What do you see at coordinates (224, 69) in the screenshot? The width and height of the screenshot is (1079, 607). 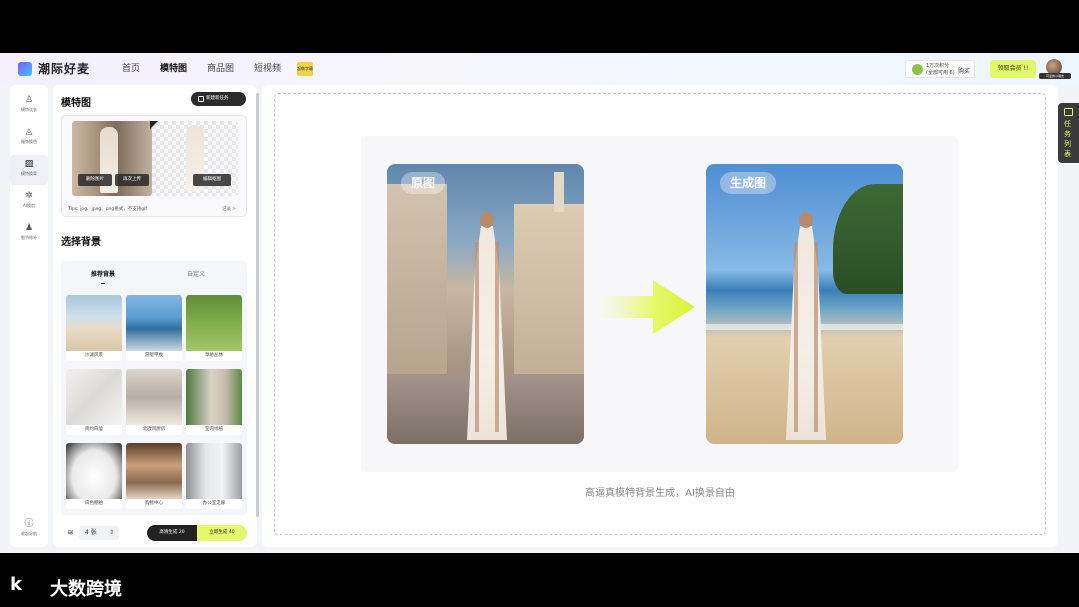 I see `nav-product-image: 商品图` at bounding box center [224, 69].